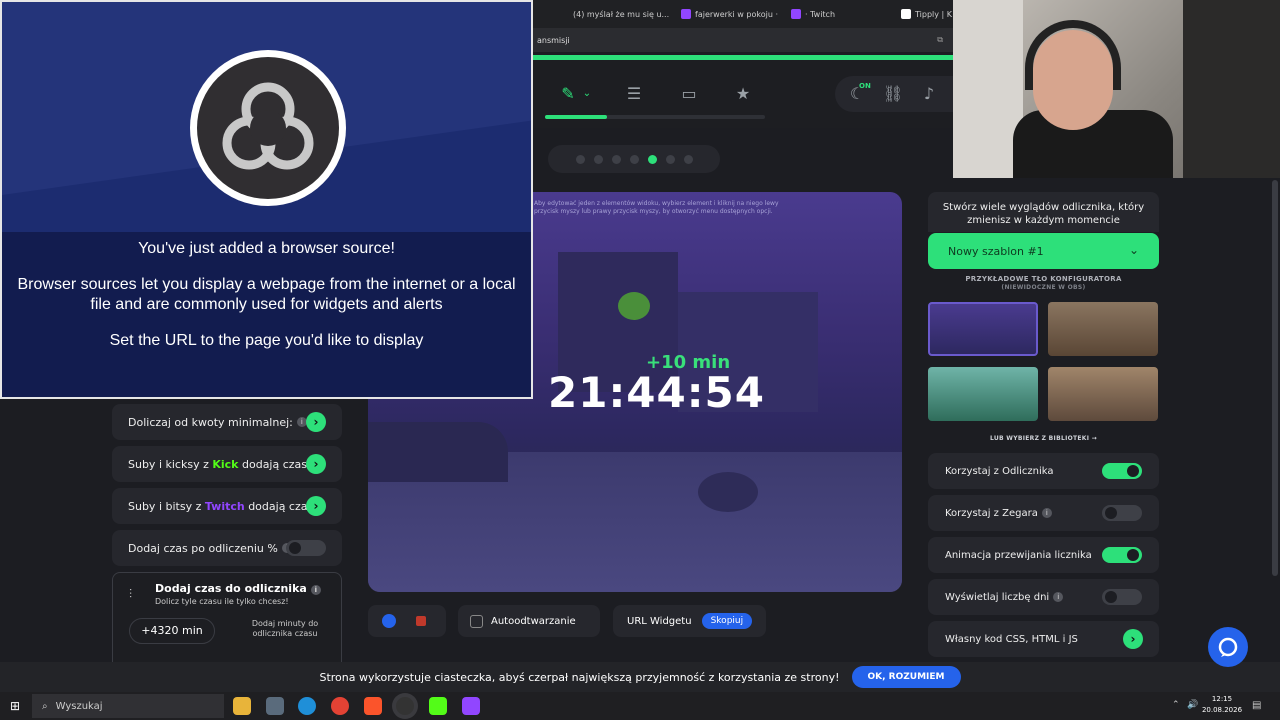 This screenshot has height=720, width=1280. Describe the element at coordinates (743, 40) in the screenshot. I see `address-bar: ansmisji ⧉` at that location.